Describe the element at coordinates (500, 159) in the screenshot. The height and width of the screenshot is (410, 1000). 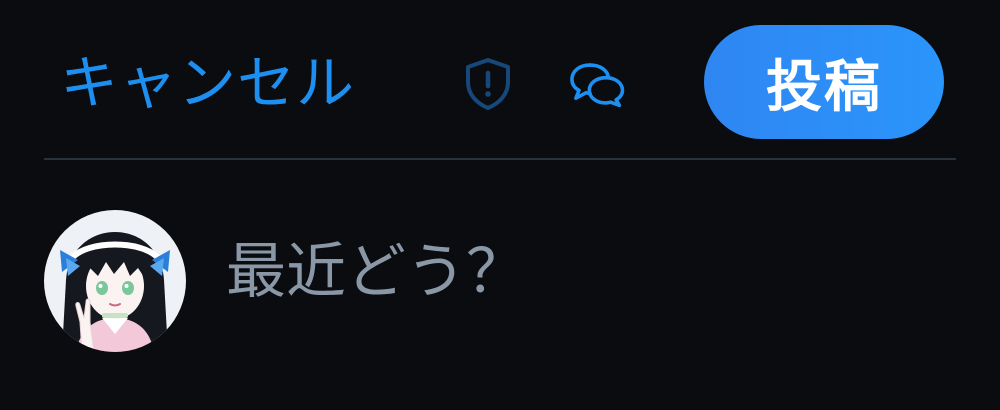
I see `header-divider` at that location.